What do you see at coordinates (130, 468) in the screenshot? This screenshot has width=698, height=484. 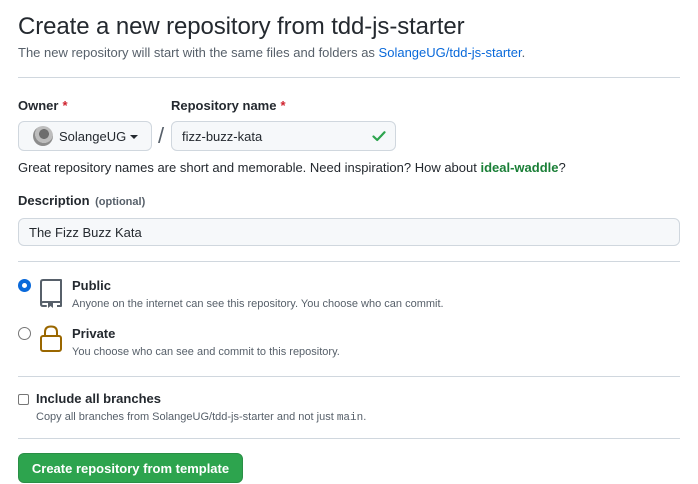 I see `create-repository-button: Create repository from template` at bounding box center [130, 468].